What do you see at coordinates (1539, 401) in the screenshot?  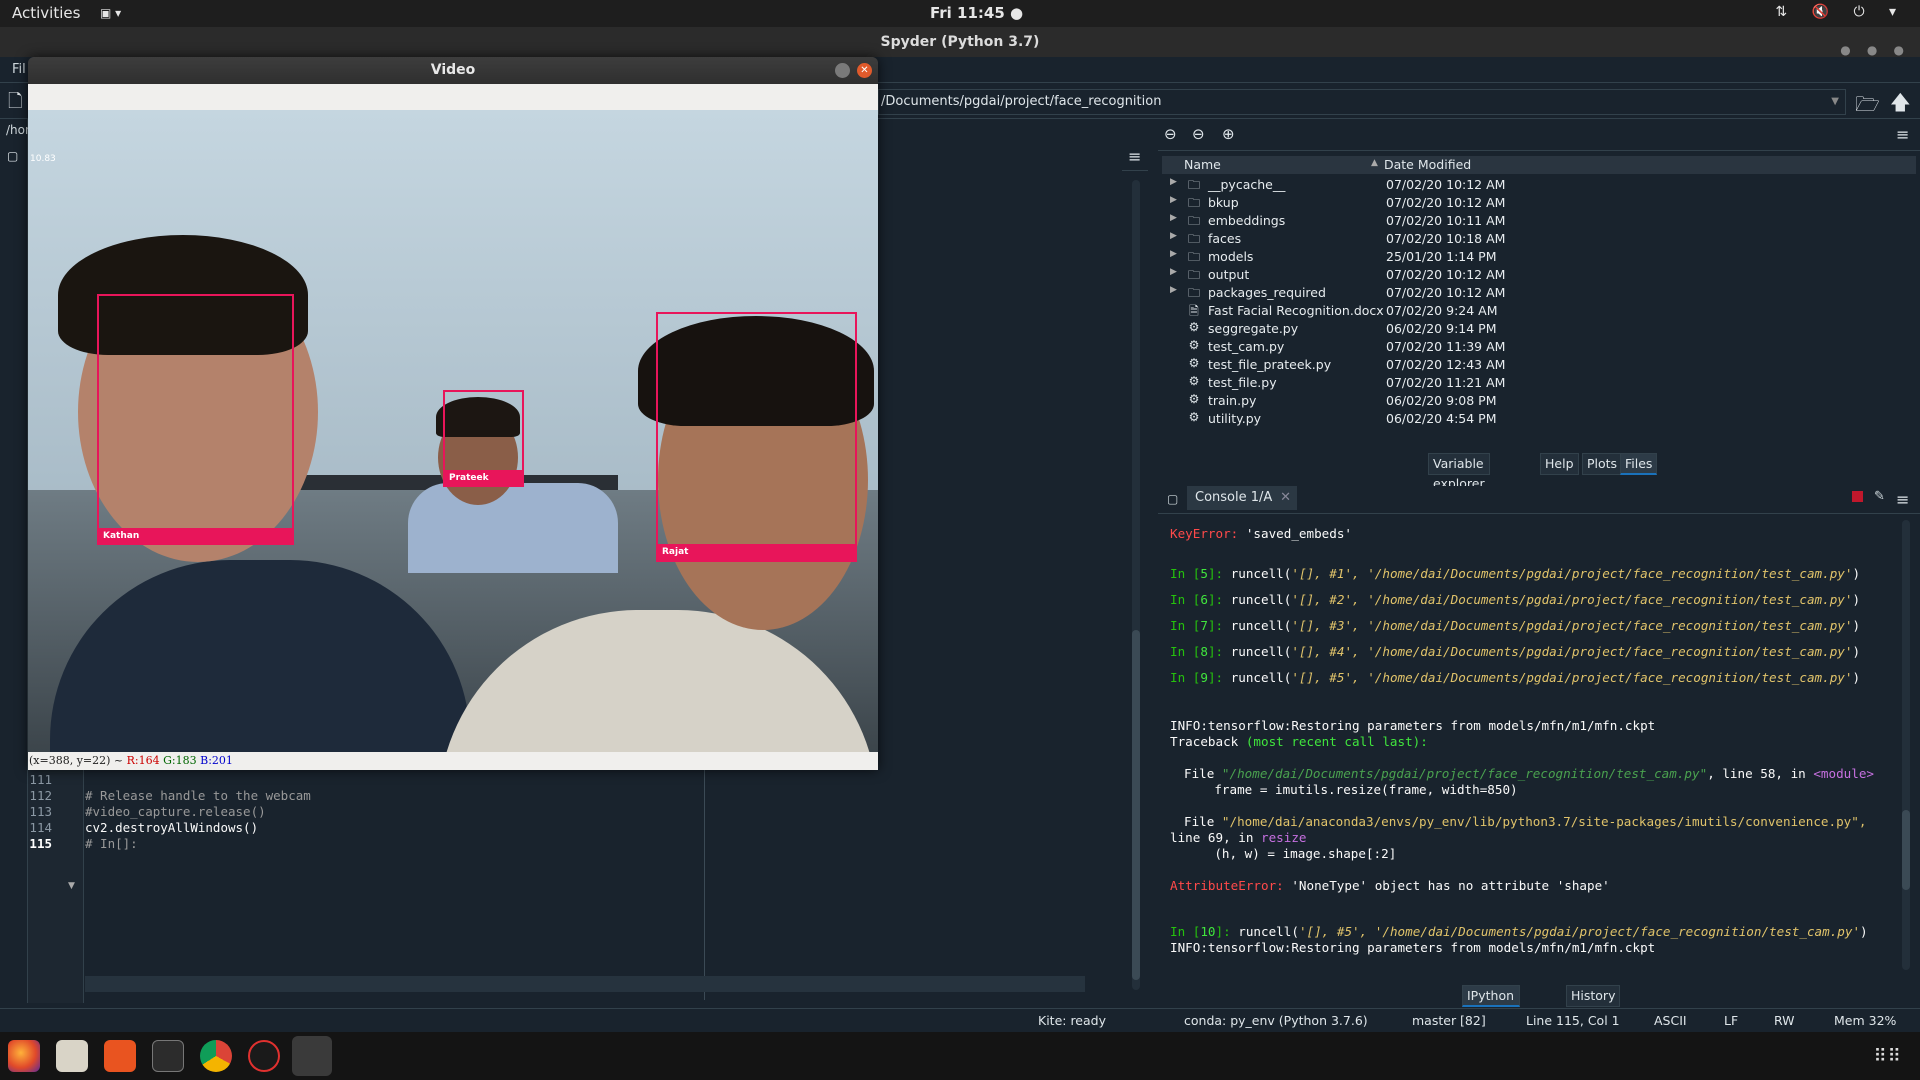 I see `file-row: ⚙ train.py 06/02/20 9:08 PM` at bounding box center [1539, 401].